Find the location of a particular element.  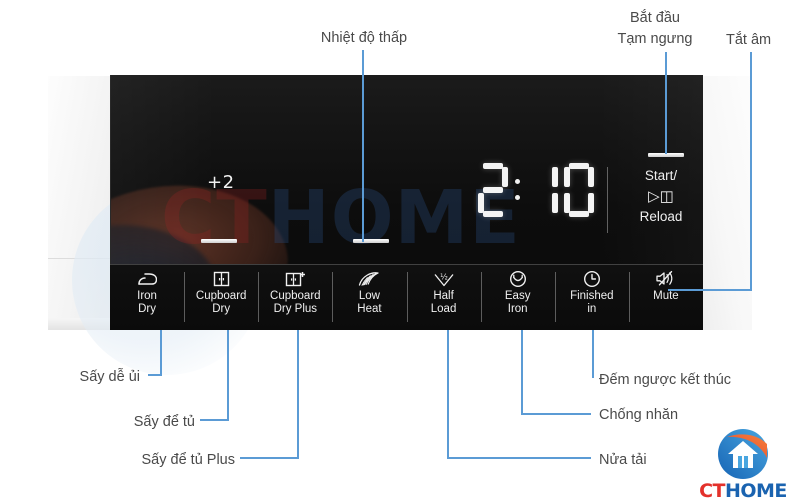

button-iron-dry: Iron Dry is located at coordinates (147, 297).